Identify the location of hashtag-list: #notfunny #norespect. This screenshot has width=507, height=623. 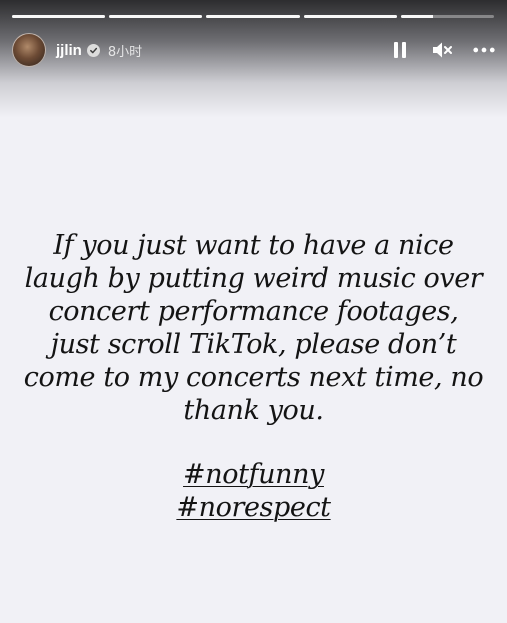
(253, 491).